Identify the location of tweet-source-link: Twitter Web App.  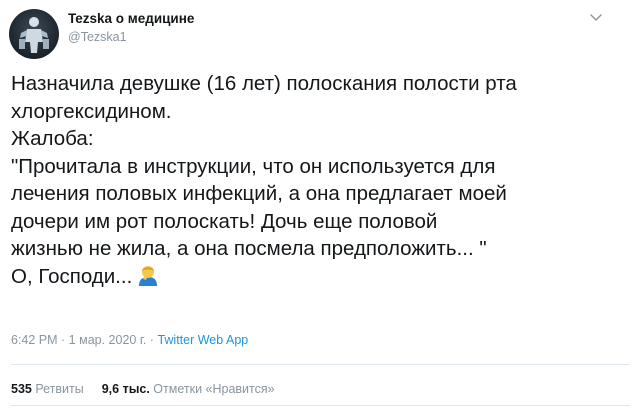
(202, 340).